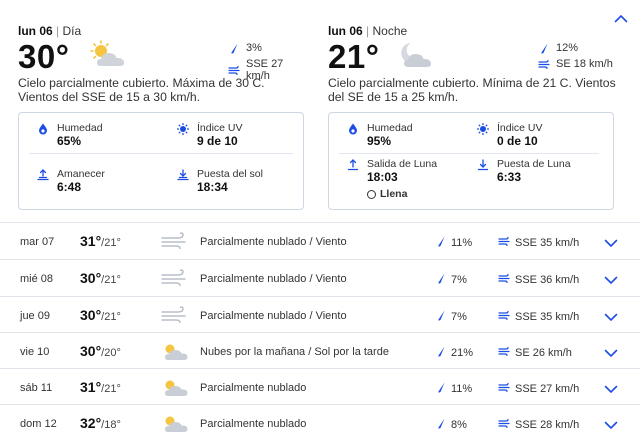 This screenshot has width=640, height=440. I want to click on moonrise: Salida de Luna 18:03, so click(392, 171).